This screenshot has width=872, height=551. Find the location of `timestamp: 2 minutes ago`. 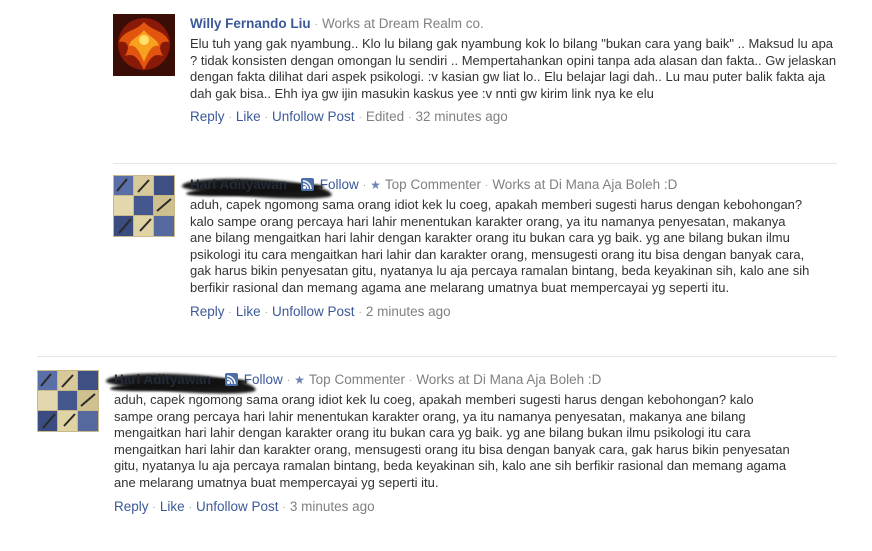

timestamp: 2 minutes ago is located at coordinates (408, 311).